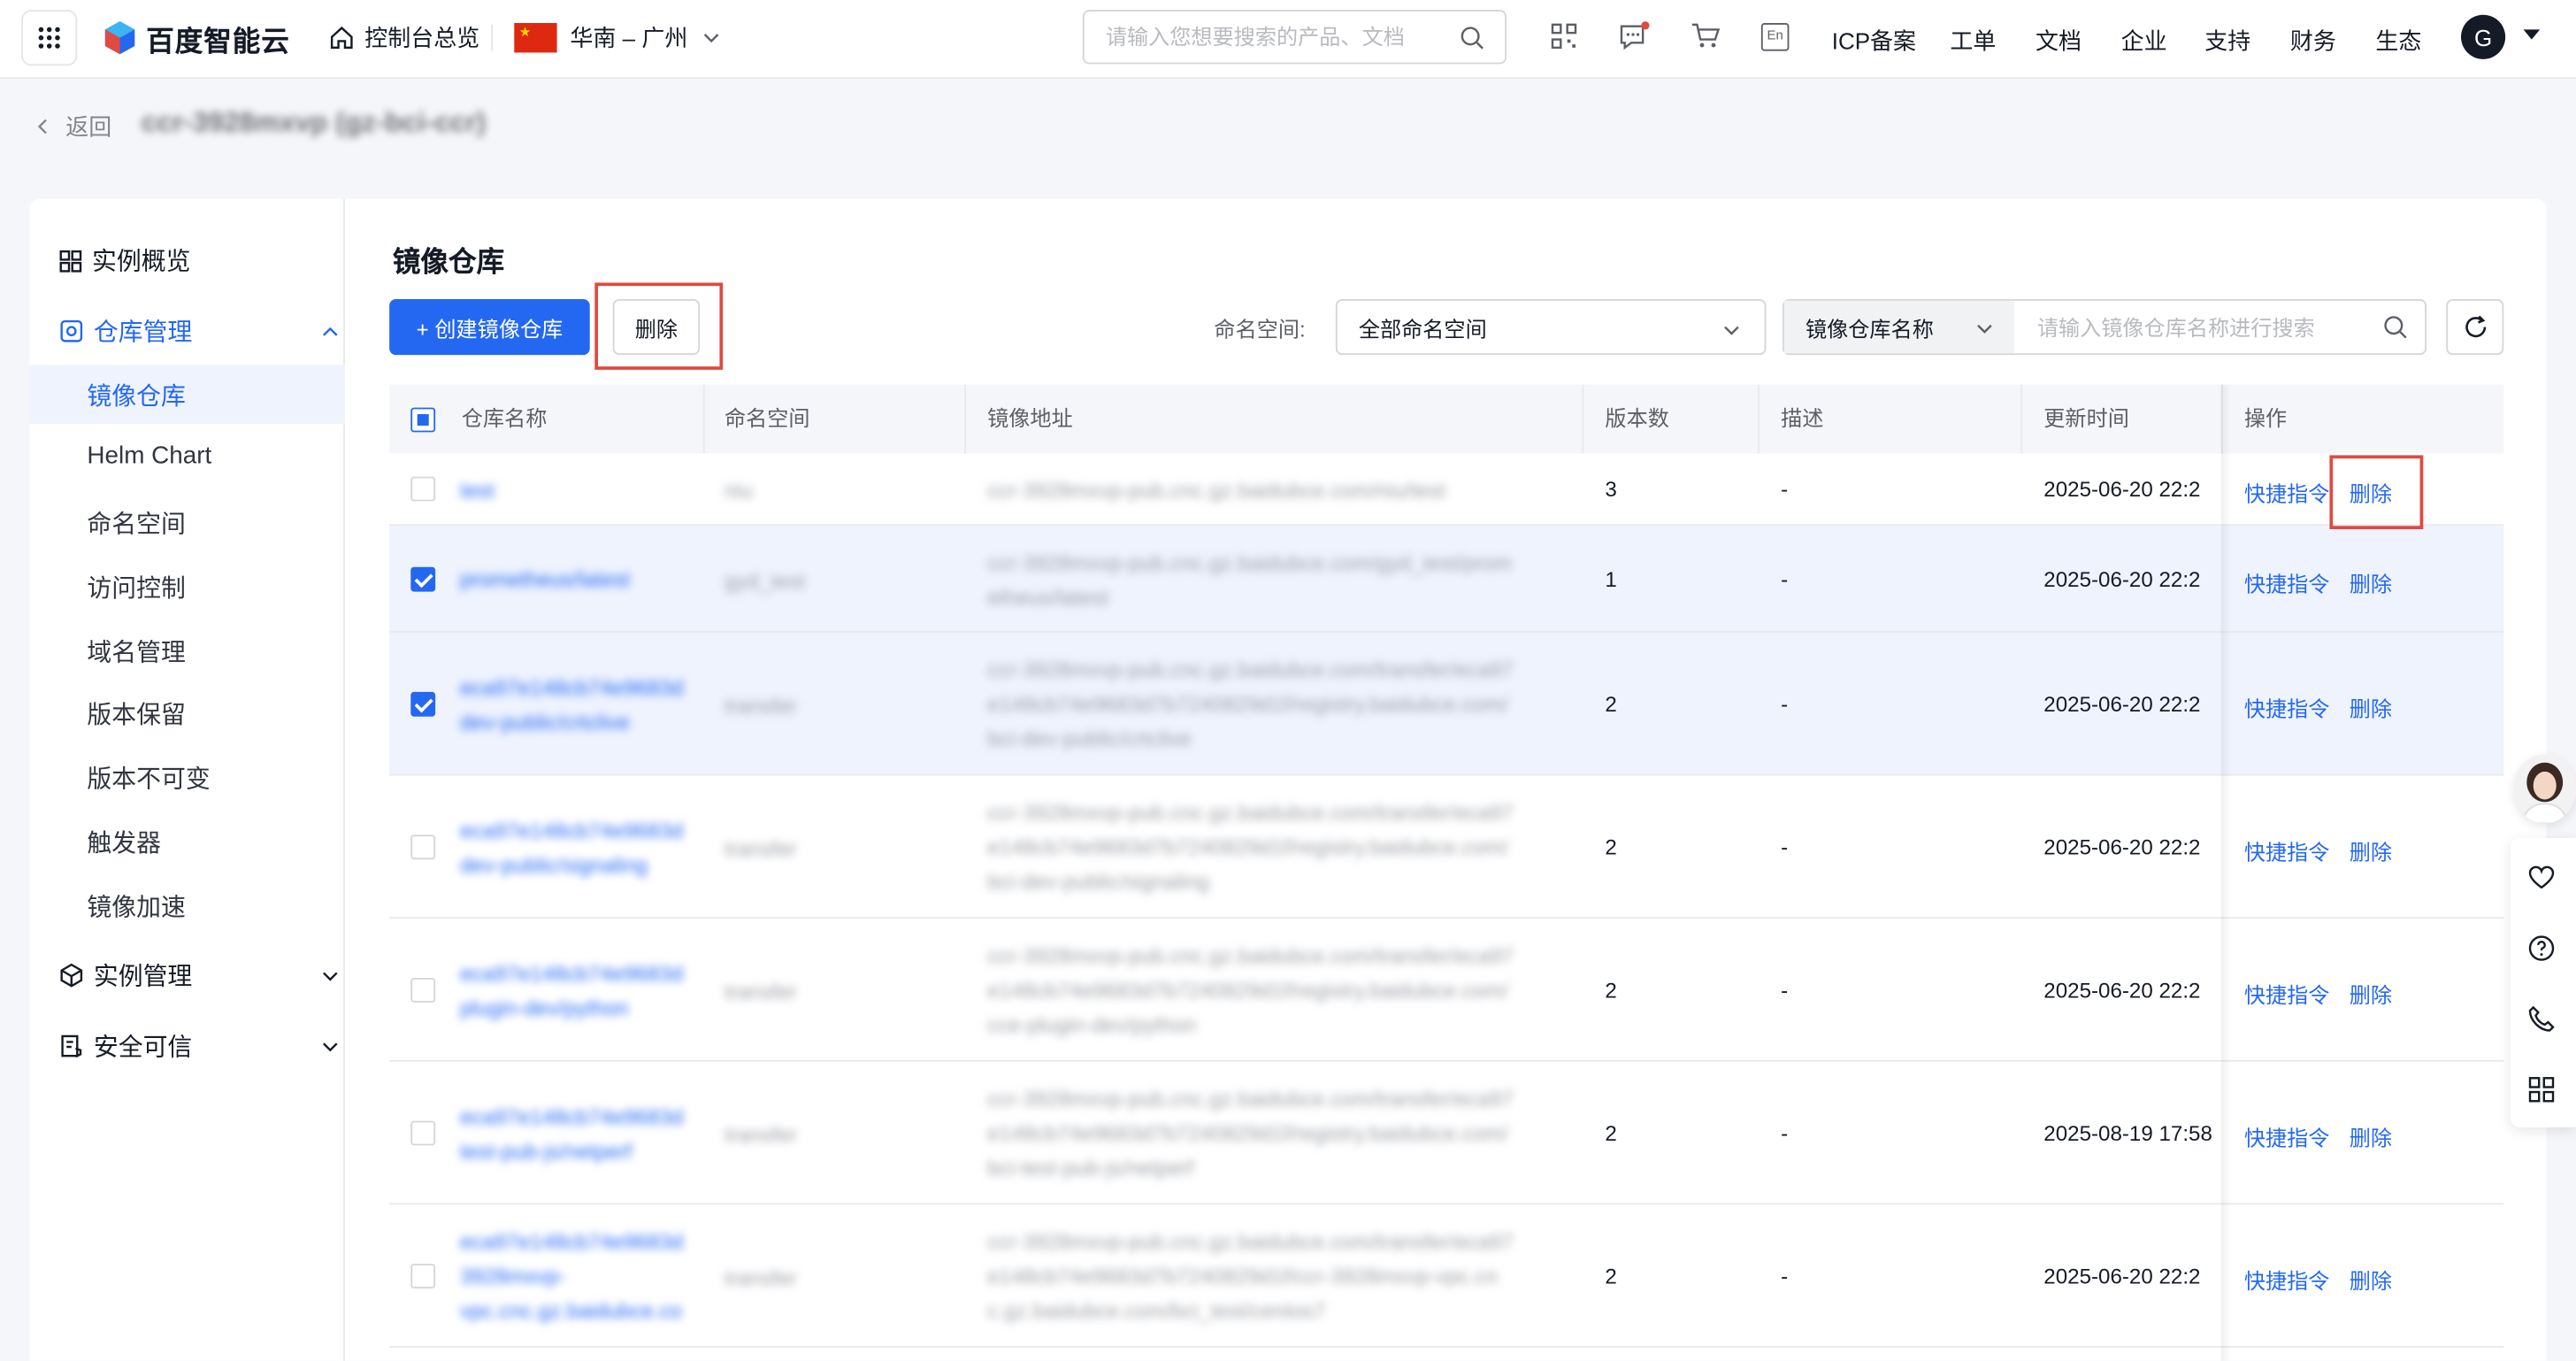 The height and width of the screenshot is (1361, 2576). I want to click on sidebar-item-domain: 域名管理, so click(136, 651).